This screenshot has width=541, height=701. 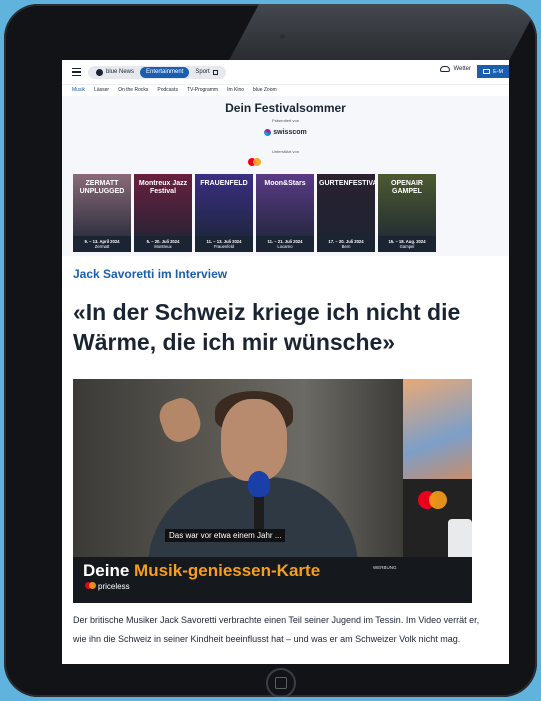 I want to click on festival-info: 11. – 13. Juli 2024 Frauenfeld, so click(x=224, y=244).